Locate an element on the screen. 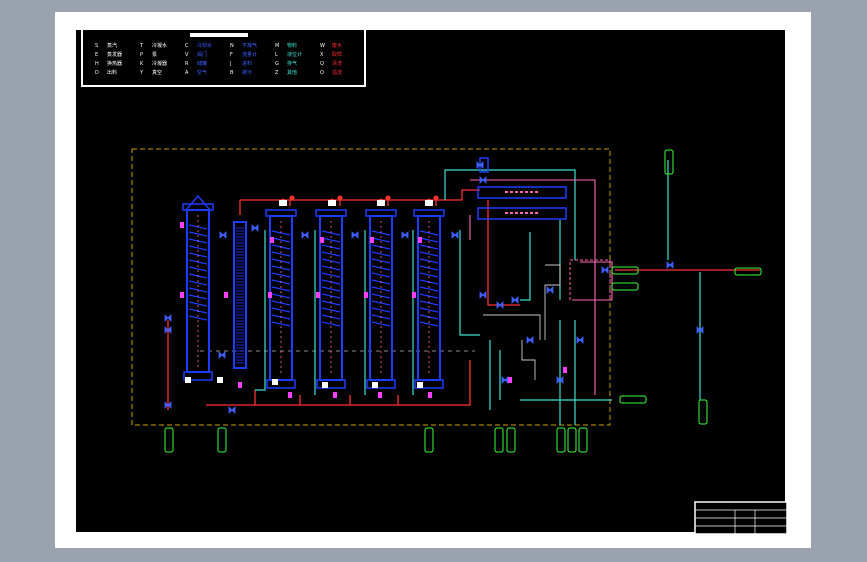 The image size is (867, 562). legend-label: 进料 is located at coordinates (247, 63).